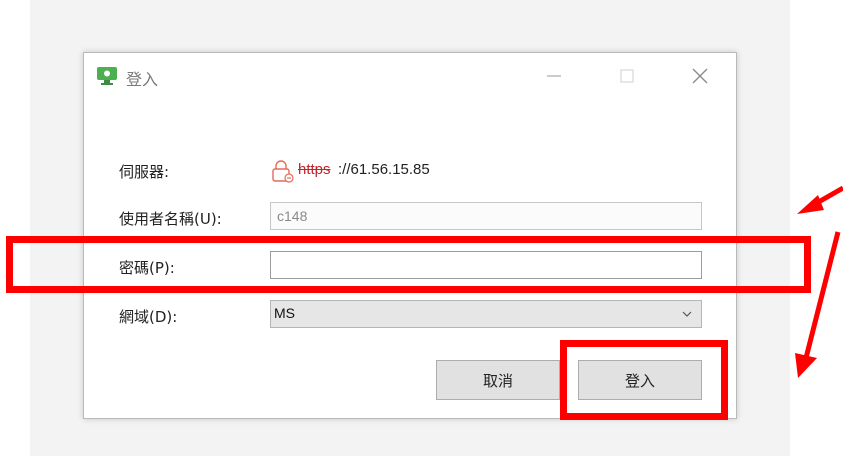  I want to click on domain-label: 網域(D):, so click(148, 317).